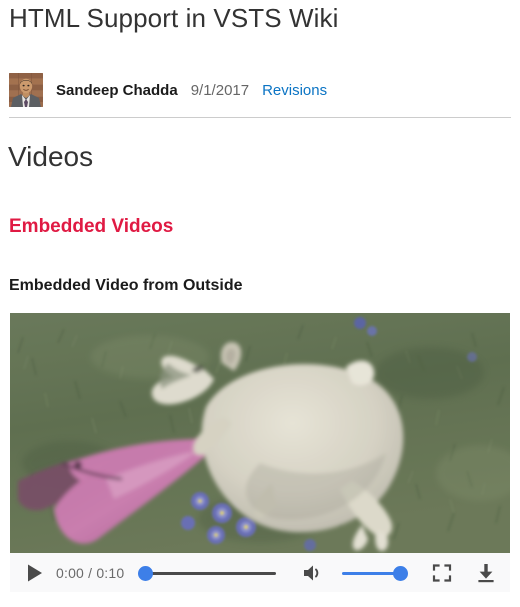 The width and height of the screenshot is (520, 607). I want to click on byline-date: 9/1/2017, so click(220, 90).